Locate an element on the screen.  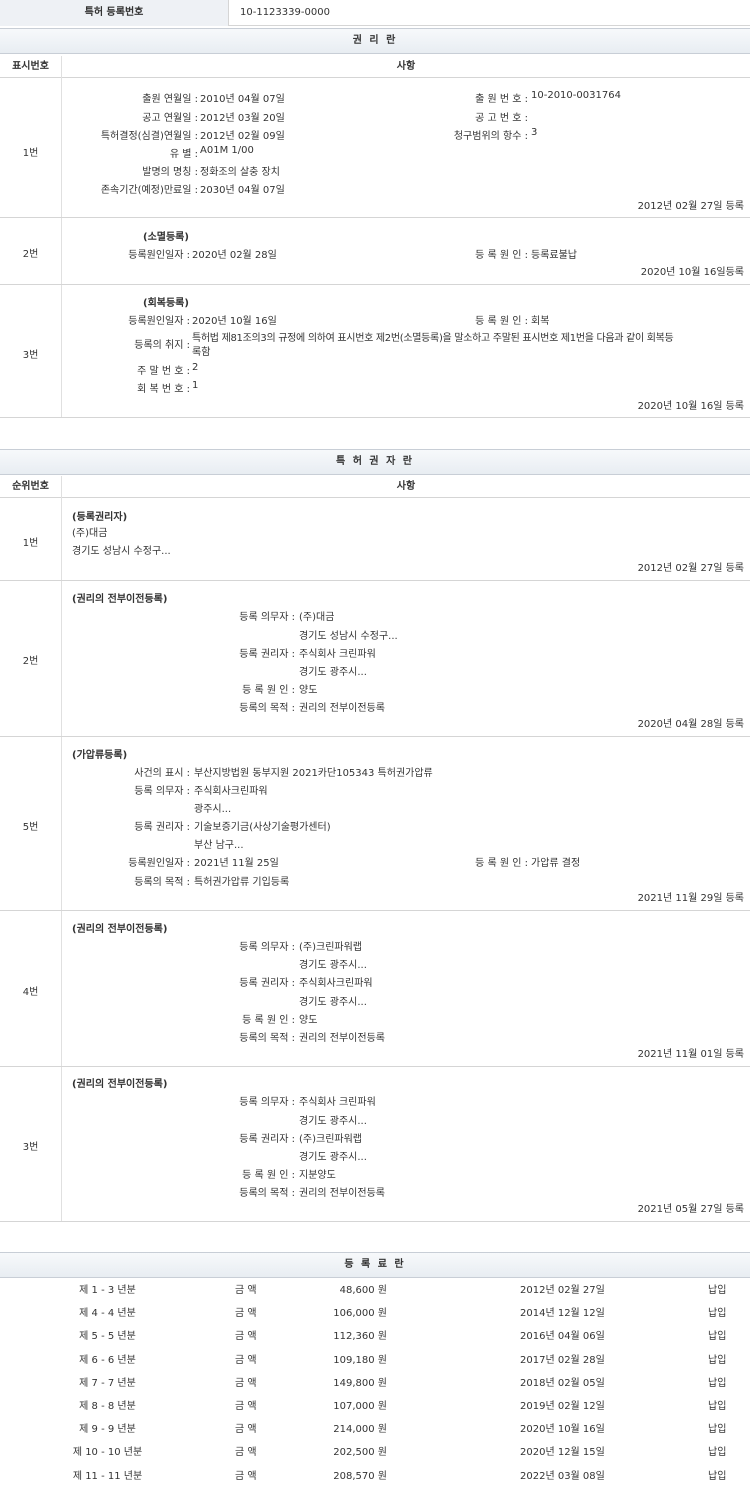
holders-section-title: 특 허 권 자 란 is located at coordinates (375, 462).